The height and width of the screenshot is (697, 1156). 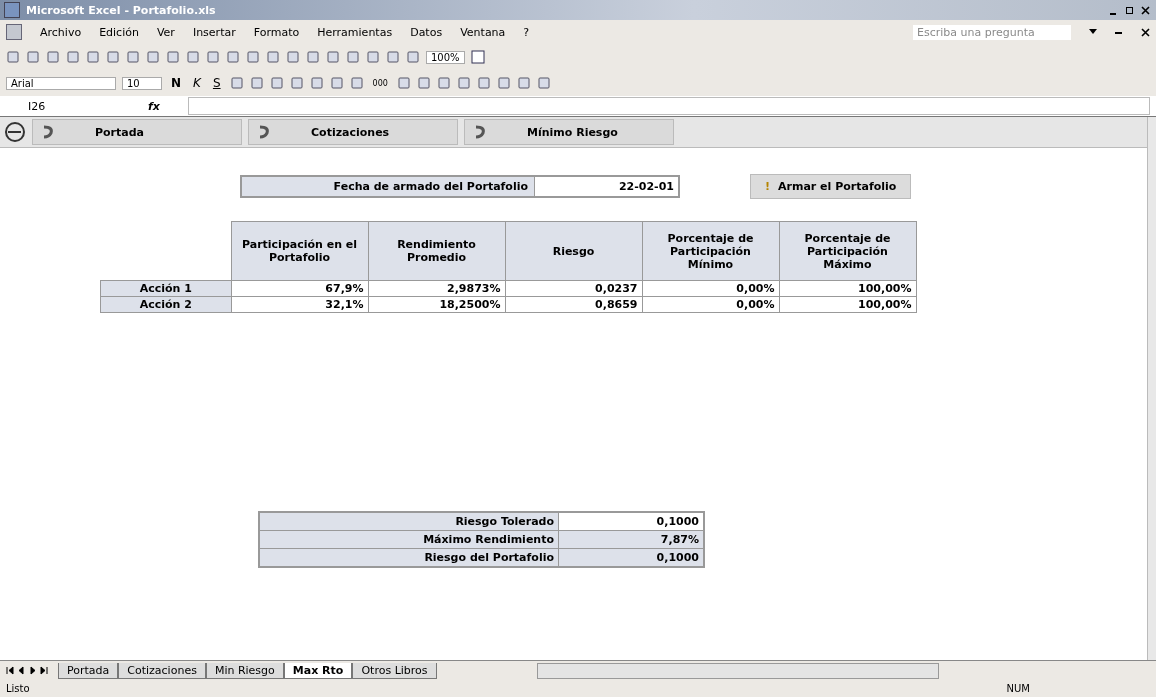 What do you see at coordinates (573, 288) in the screenshot?
I see `table-cell: 0,0237` at bounding box center [573, 288].